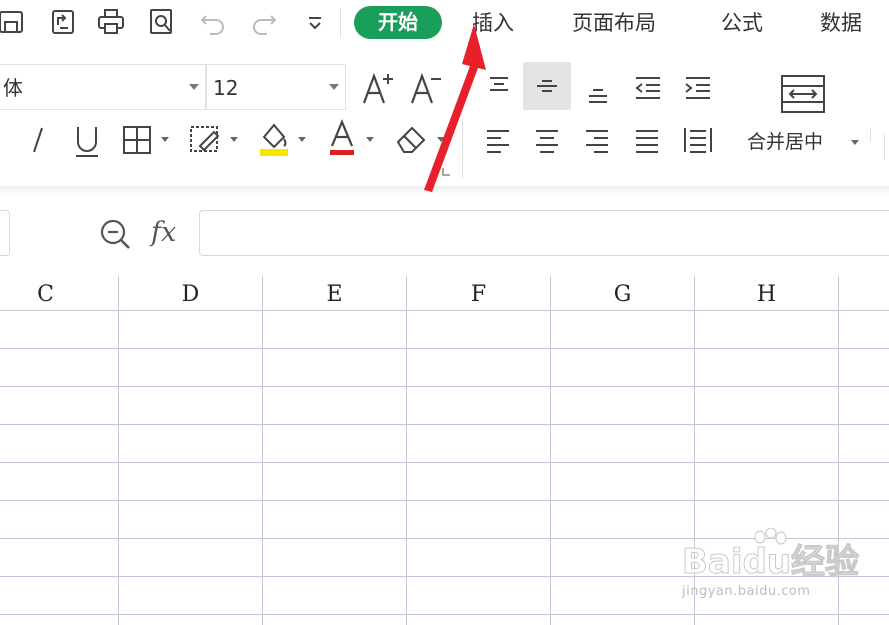 Image resolution: width=889 pixels, height=625 pixels. What do you see at coordinates (479, 293) in the screenshot?
I see `column-header-f: F` at bounding box center [479, 293].